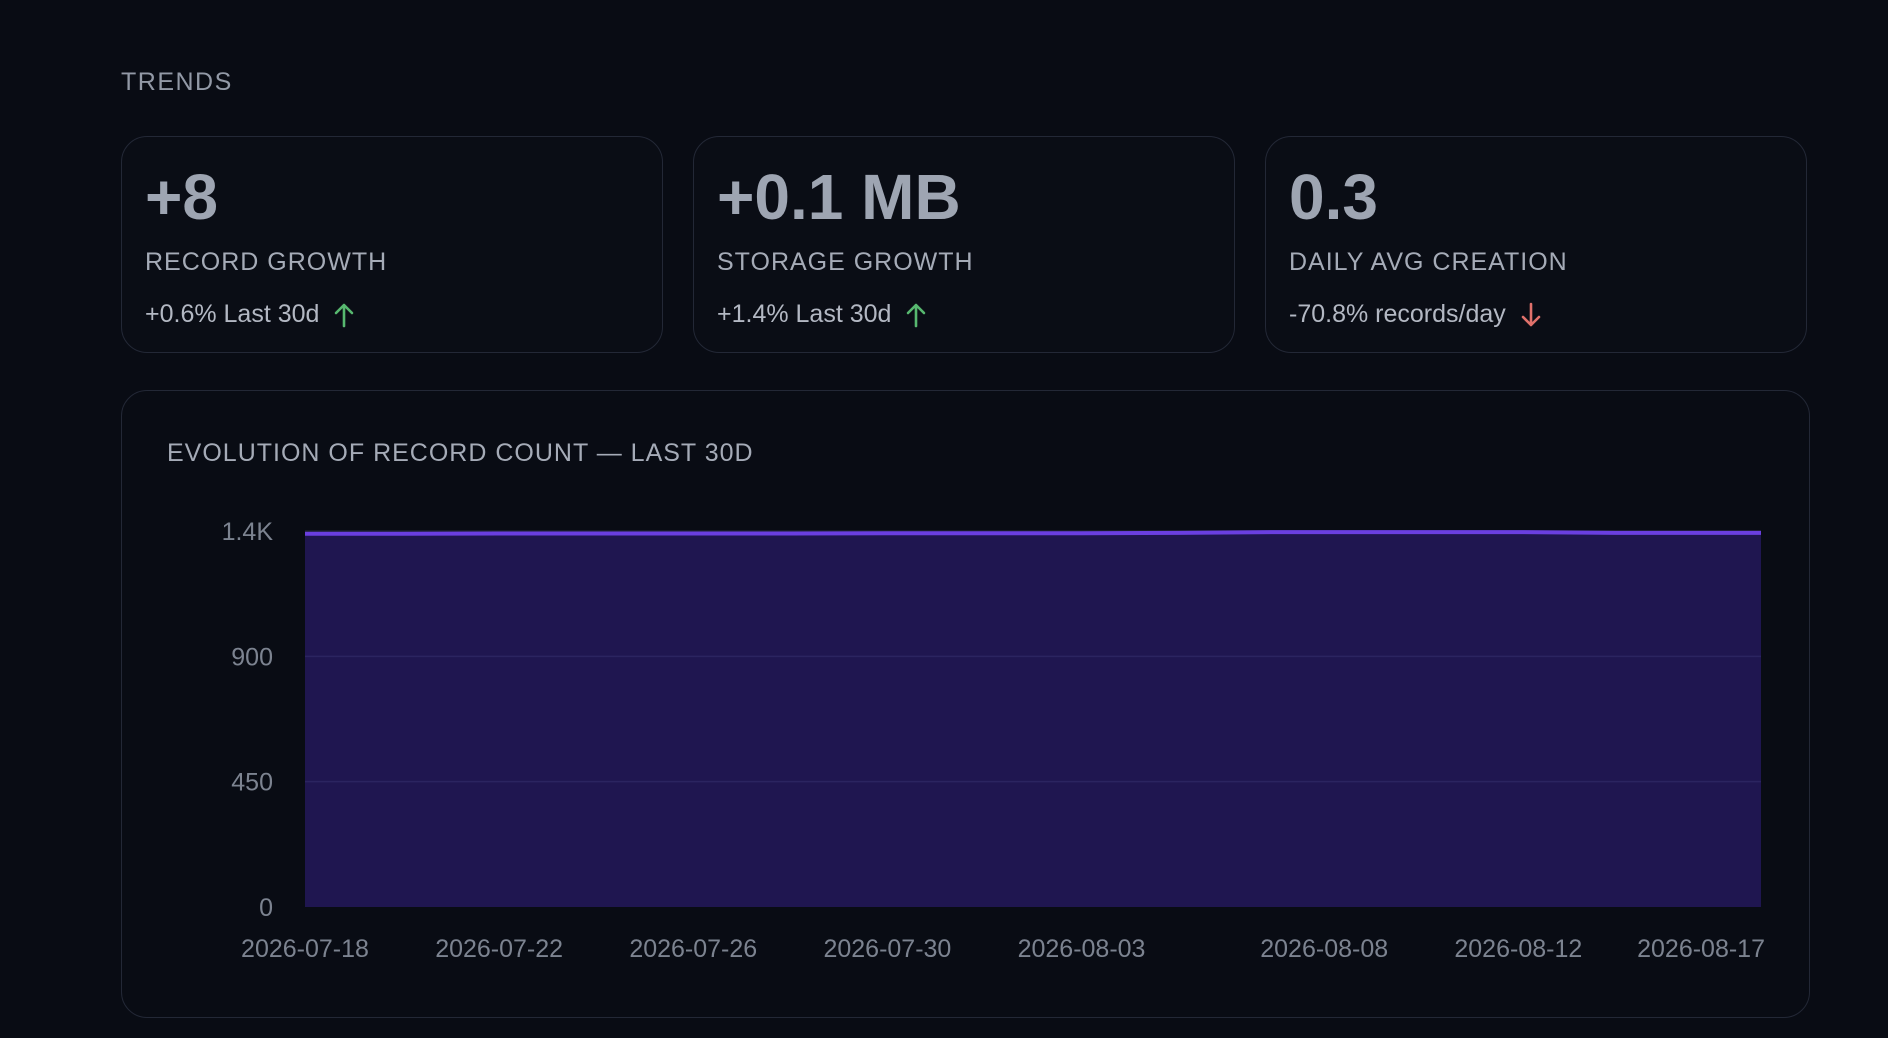 This screenshot has width=1888, height=1038. What do you see at coordinates (1033, 533) in the screenshot?
I see `series-line` at bounding box center [1033, 533].